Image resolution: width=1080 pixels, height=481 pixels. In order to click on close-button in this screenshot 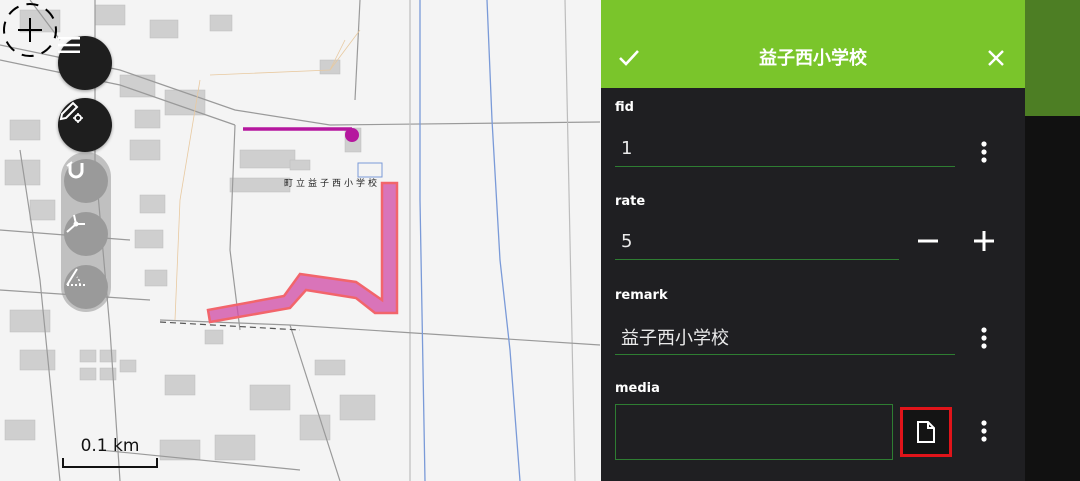, I will do `click(996, 58)`.